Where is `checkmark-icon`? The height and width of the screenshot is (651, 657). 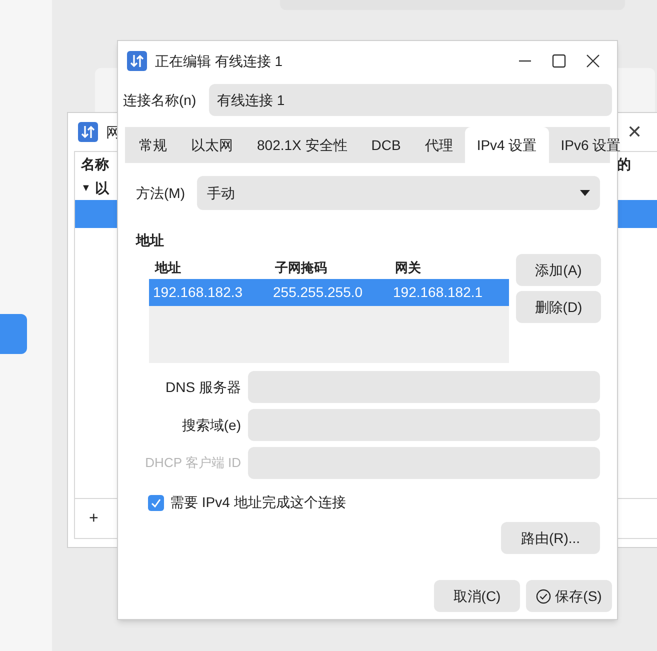 checkmark-icon is located at coordinates (156, 502).